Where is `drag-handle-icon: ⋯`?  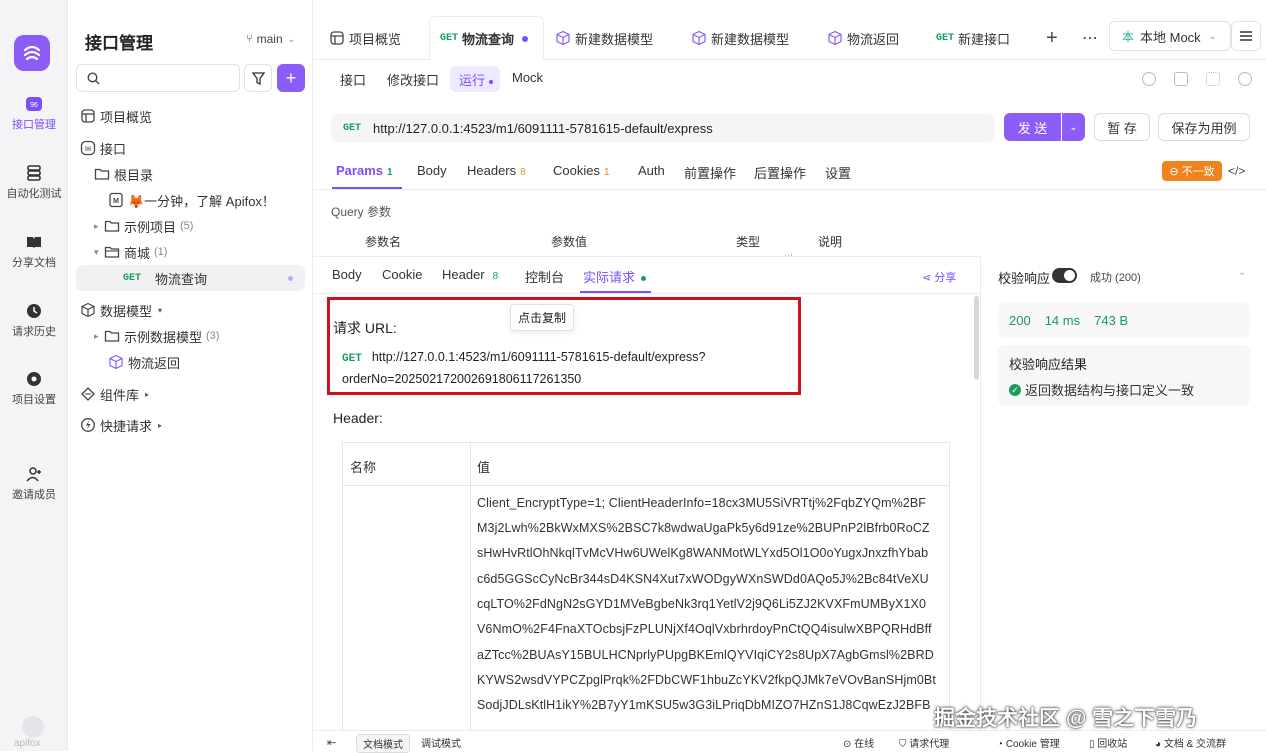 drag-handle-icon: ⋯ is located at coordinates (789, 255).